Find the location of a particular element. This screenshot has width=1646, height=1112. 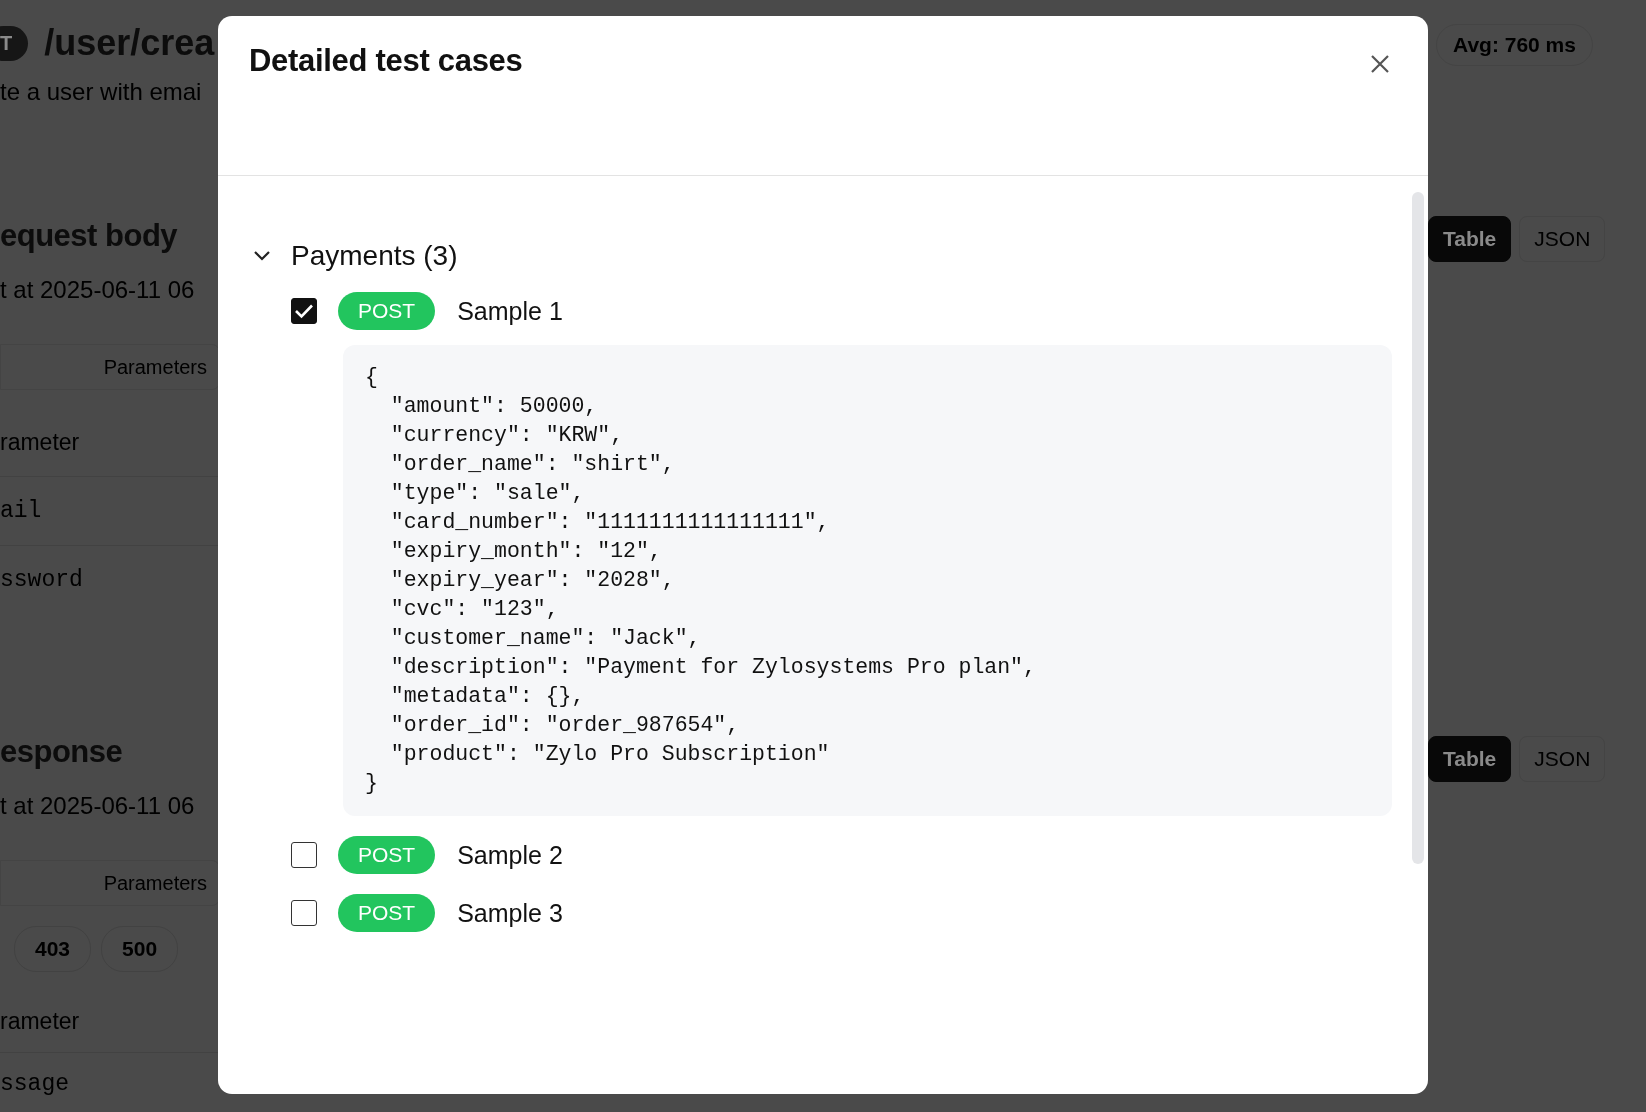

scrollbar is located at coordinates (1418, 528).